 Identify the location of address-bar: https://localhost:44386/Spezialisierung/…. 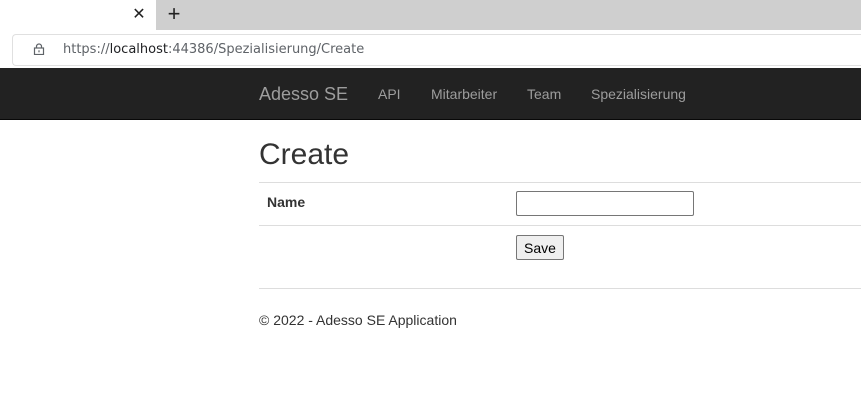
(430, 49).